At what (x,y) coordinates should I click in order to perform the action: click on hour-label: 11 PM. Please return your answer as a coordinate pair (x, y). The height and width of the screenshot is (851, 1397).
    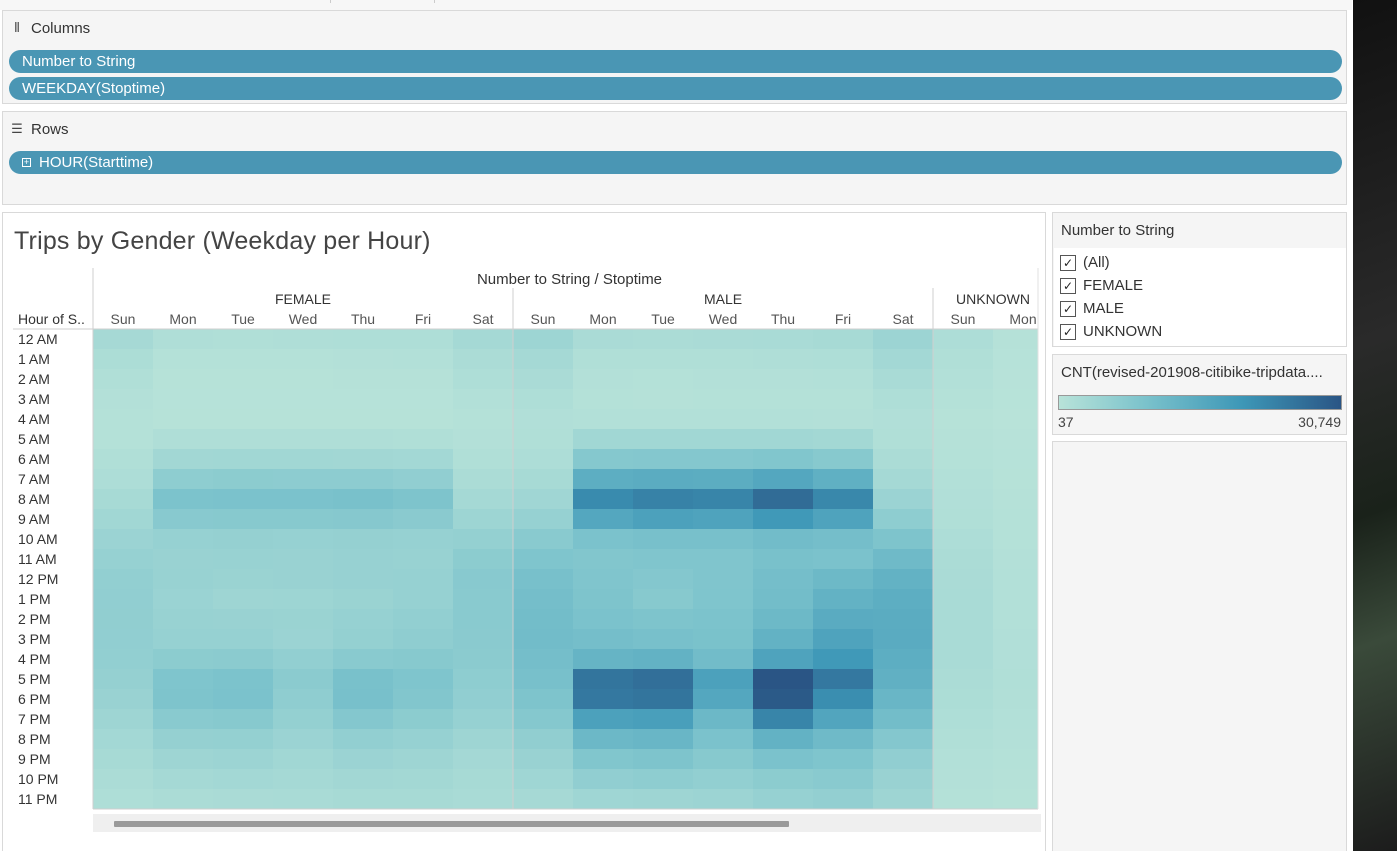
    Looking at the image, I should click on (37, 799).